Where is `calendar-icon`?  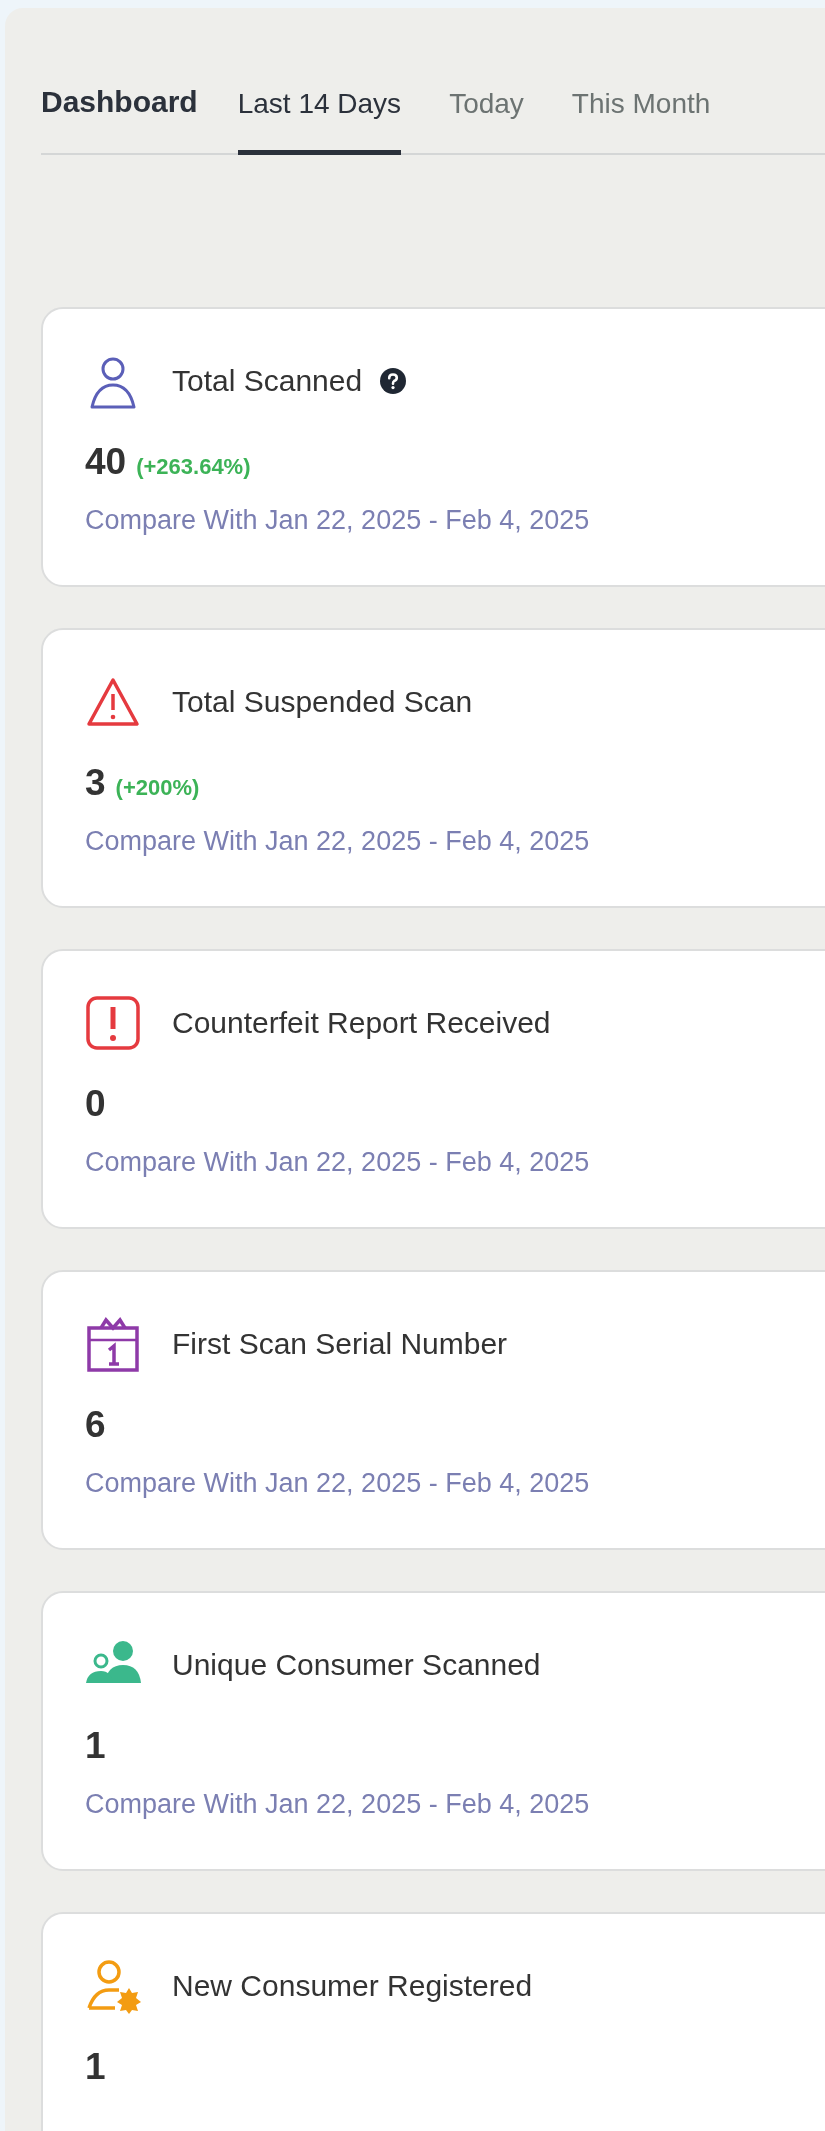
calendar-icon is located at coordinates (113, 1344).